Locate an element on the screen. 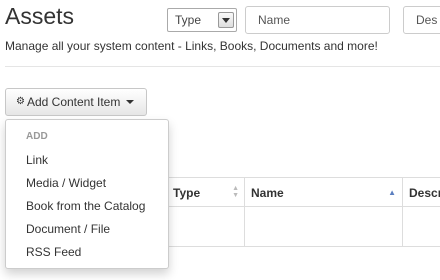 This screenshot has width=440, height=280. type-filter-select: Type is located at coordinates (202, 20).